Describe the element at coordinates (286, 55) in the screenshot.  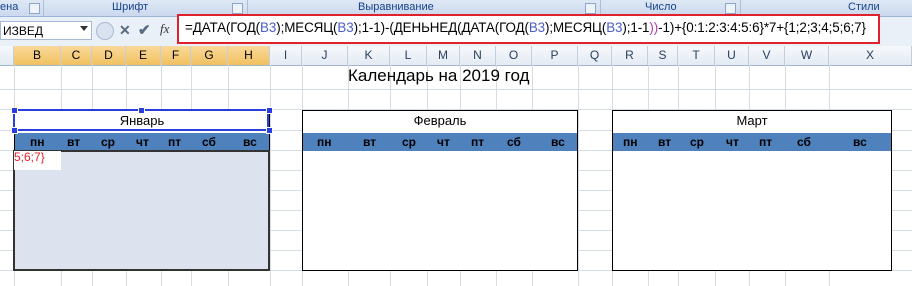
I see `column-header-i: I` at that location.